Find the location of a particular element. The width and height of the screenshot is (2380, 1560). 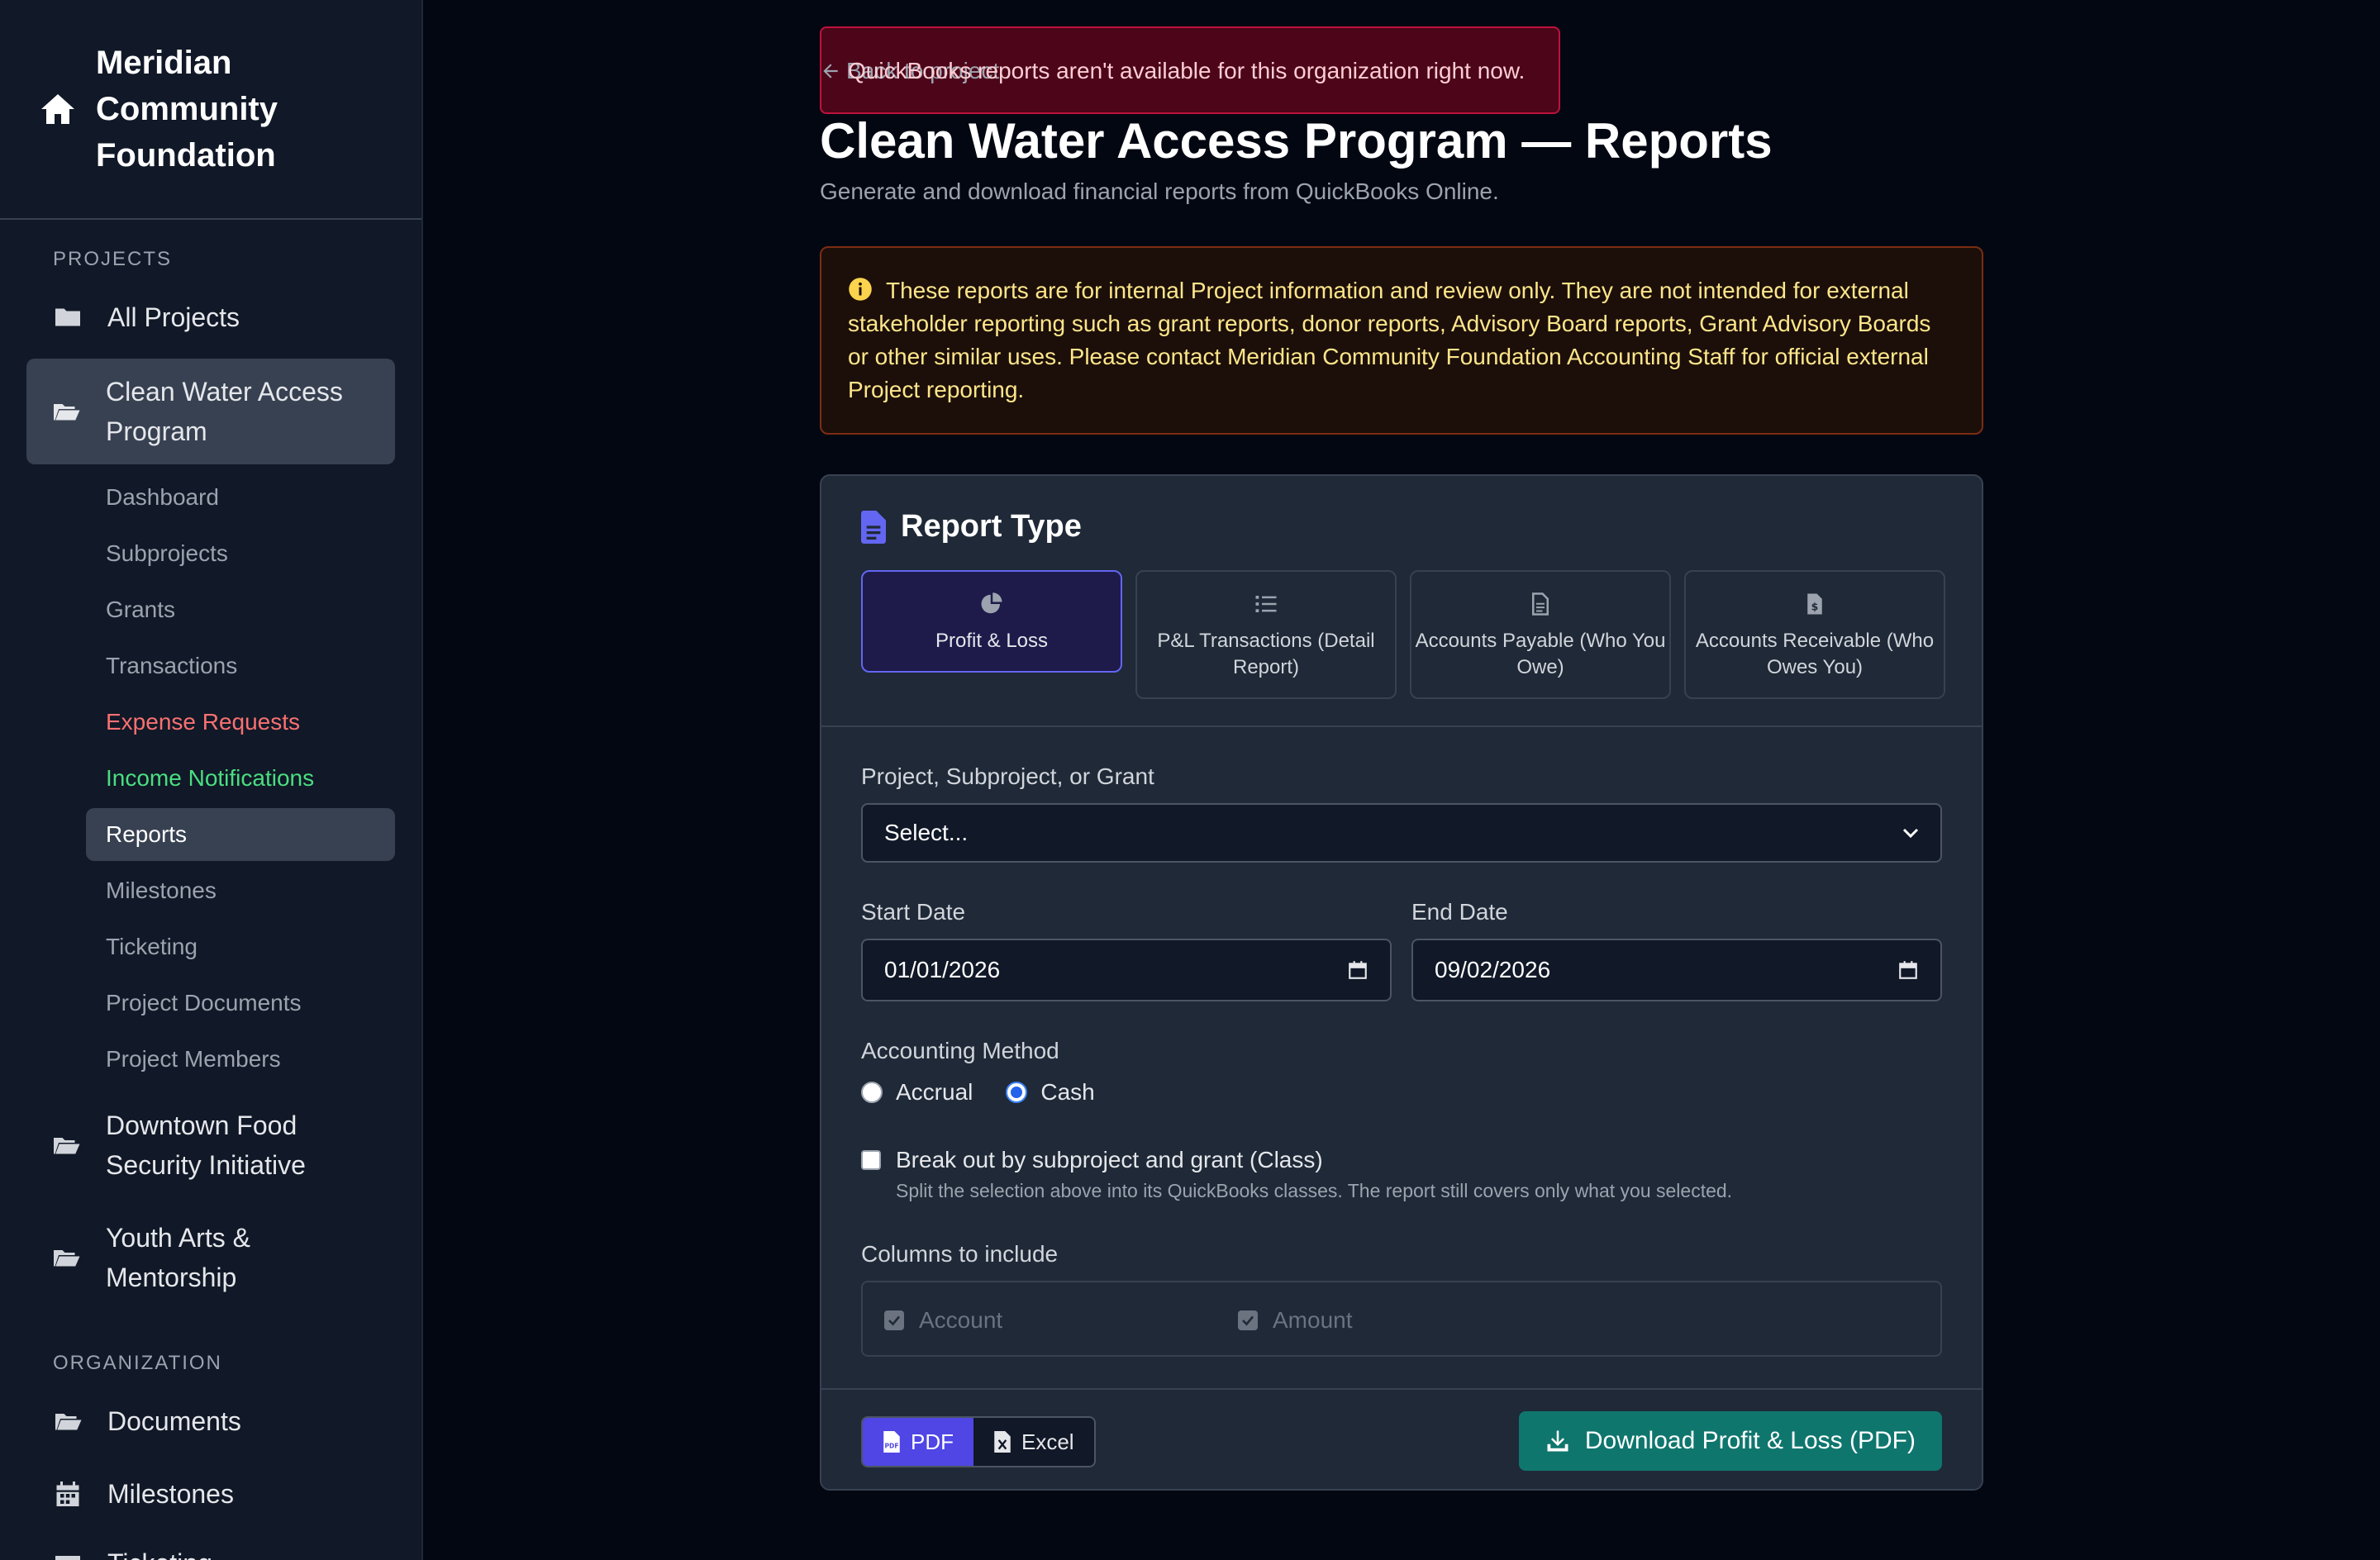

start-date-value: 01/01/2026 is located at coordinates (942, 969).